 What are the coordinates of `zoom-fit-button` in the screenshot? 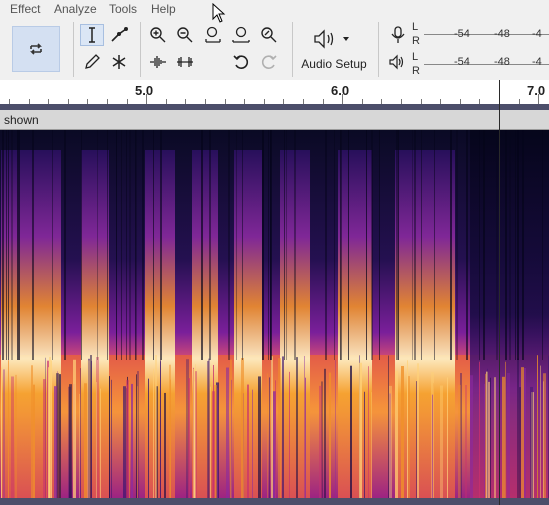 It's located at (241, 35).